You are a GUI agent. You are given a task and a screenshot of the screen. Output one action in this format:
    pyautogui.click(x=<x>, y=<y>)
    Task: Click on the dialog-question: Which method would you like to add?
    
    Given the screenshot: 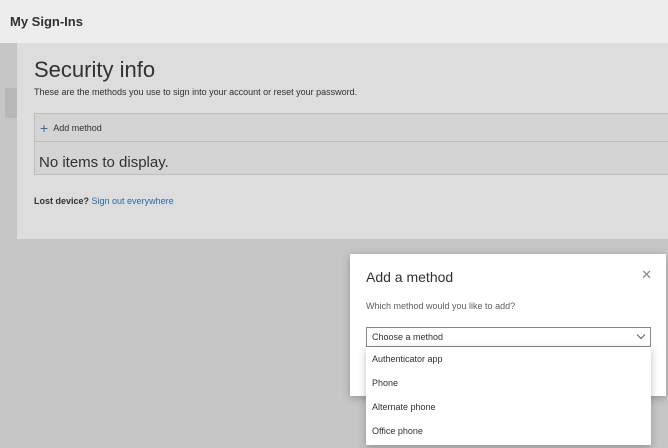 What is the action you would take?
    pyautogui.click(x=441, y=306)
    